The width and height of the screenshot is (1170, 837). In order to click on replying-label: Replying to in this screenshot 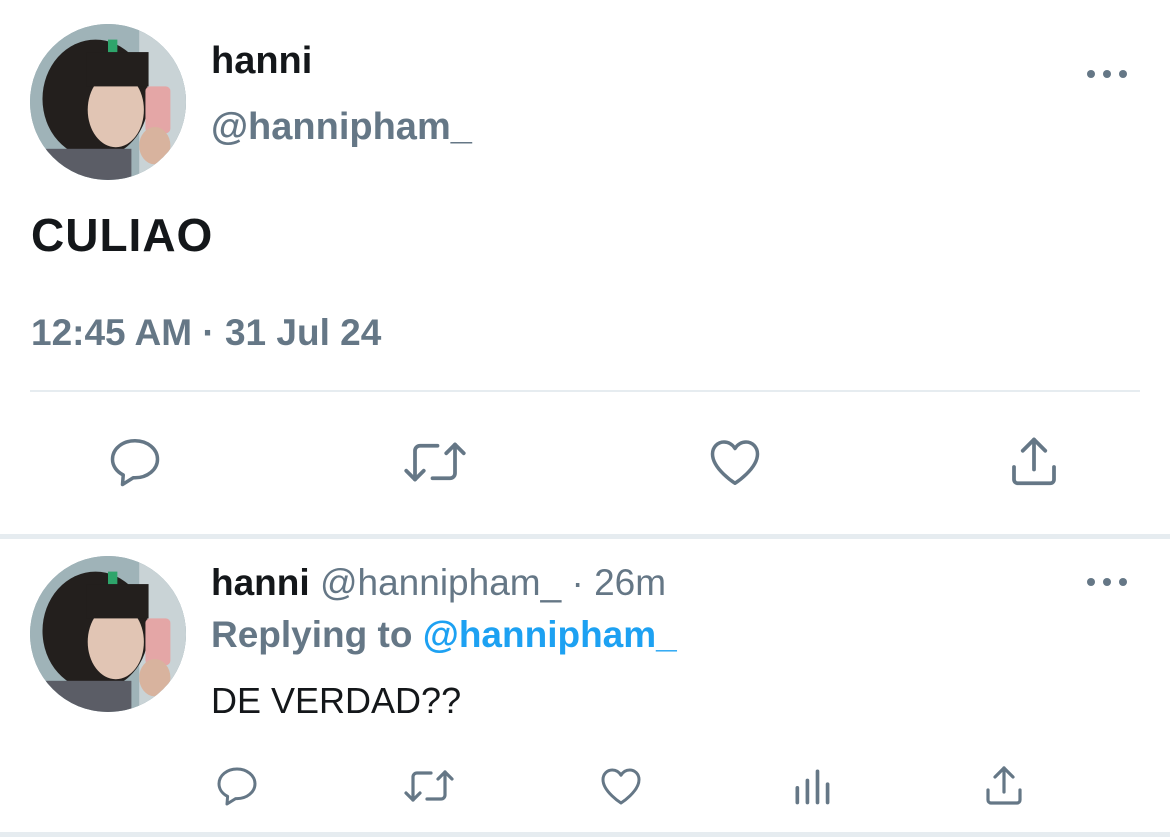, I will do `click(312, 634)`.